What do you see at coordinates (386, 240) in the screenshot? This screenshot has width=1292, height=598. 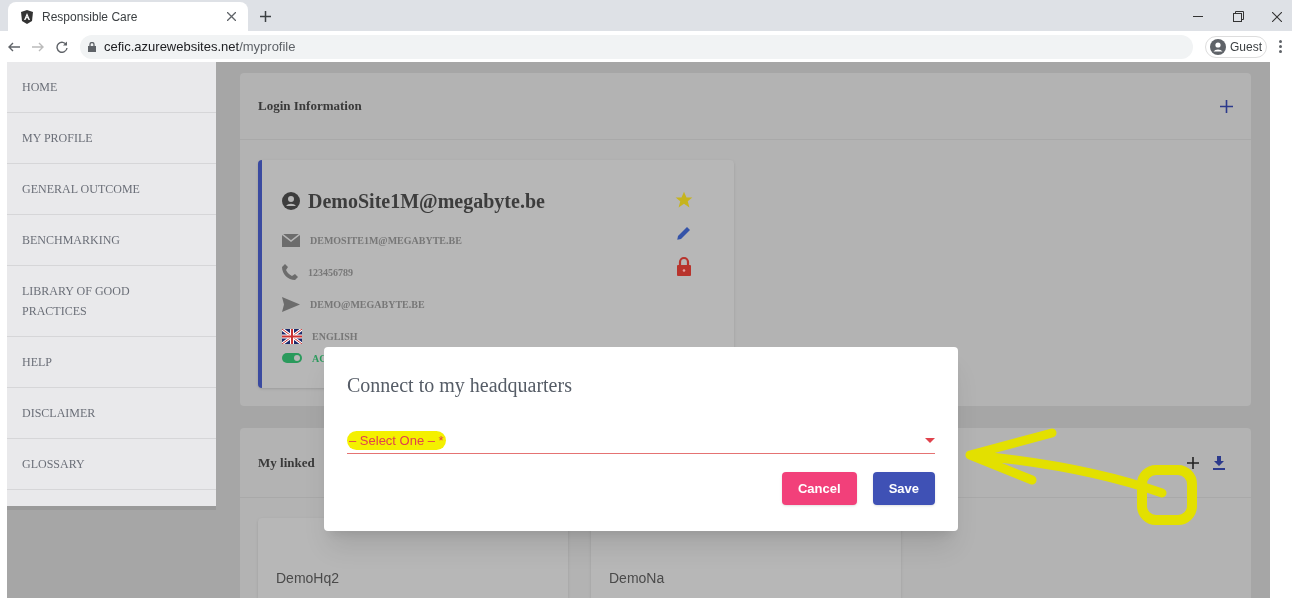 I see `profile-detail: DEMOSITE1M@MEGABYTE.BE` at bounding box center [386, 240].